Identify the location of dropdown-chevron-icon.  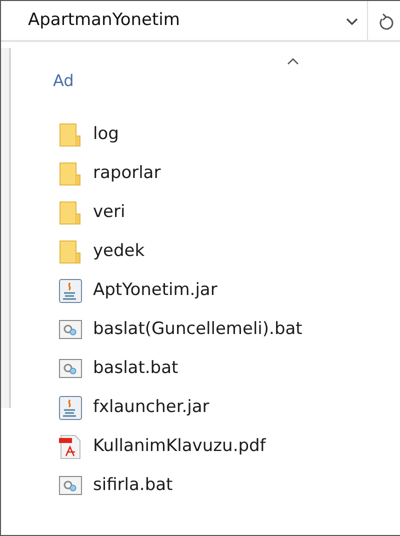
(352, 21).